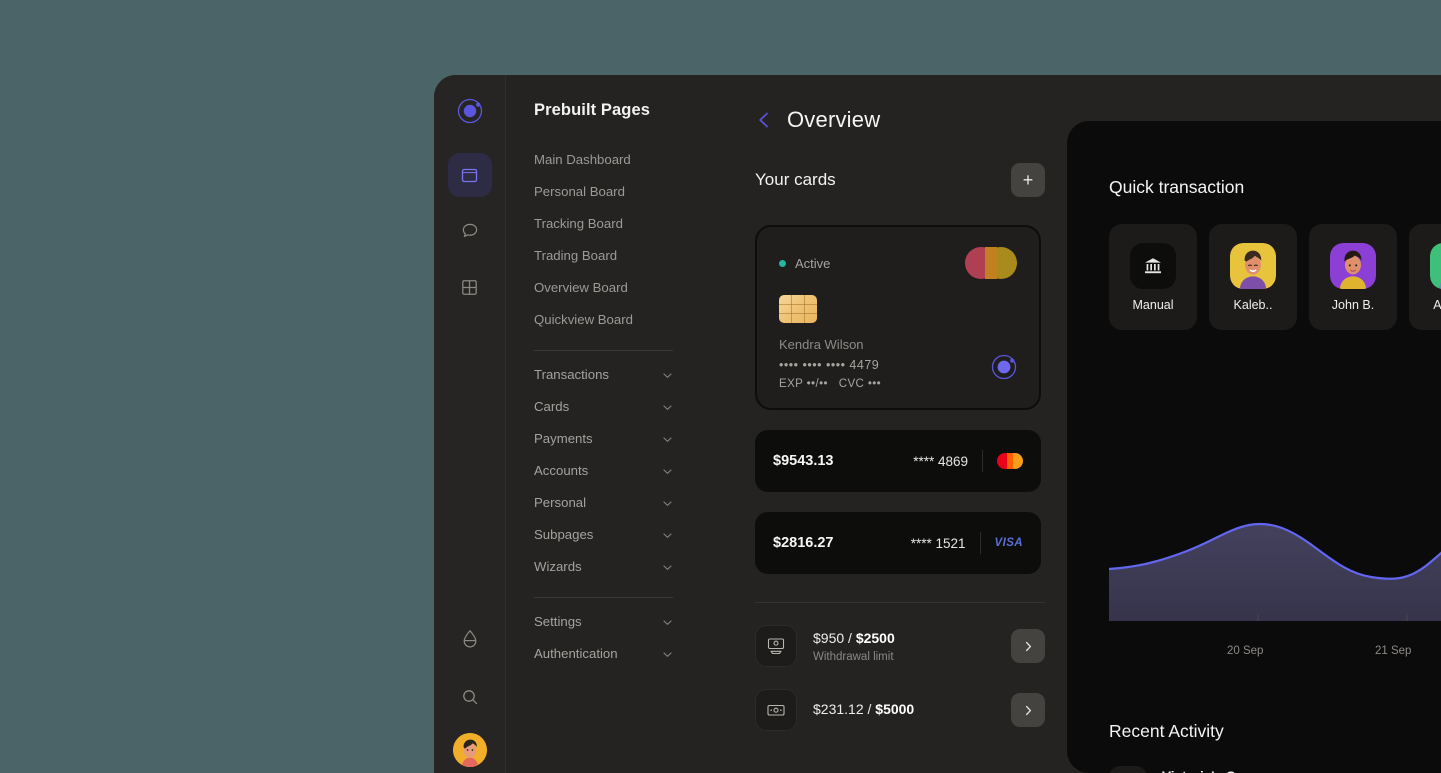 Image resolution: width=1441 pixels, height=773 pixels. I want to click on card-exp-cvc: EXP ••/•• CVC •••, so click(898, 384).